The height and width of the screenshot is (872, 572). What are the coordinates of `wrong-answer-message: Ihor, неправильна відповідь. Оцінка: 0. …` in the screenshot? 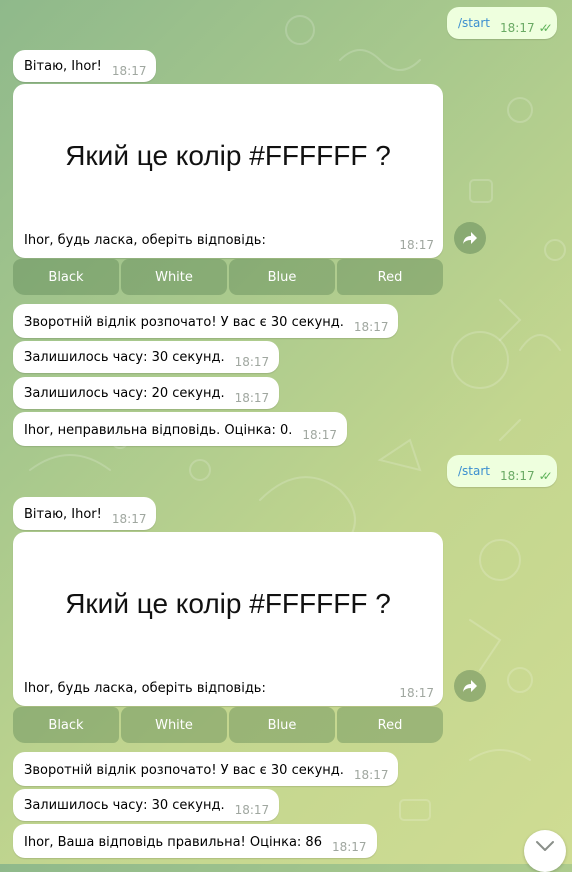 It's located at (180, 429).